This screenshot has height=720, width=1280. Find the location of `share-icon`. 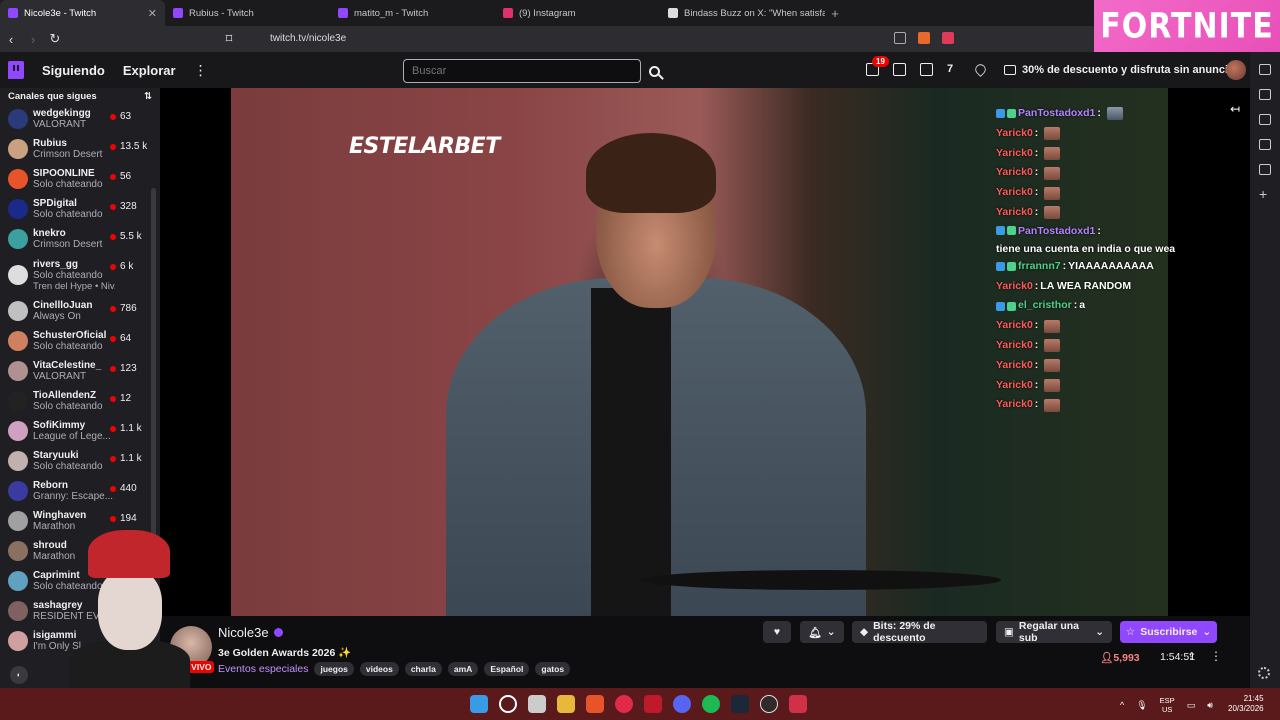

share-icon is located at coordinates (900, 38).